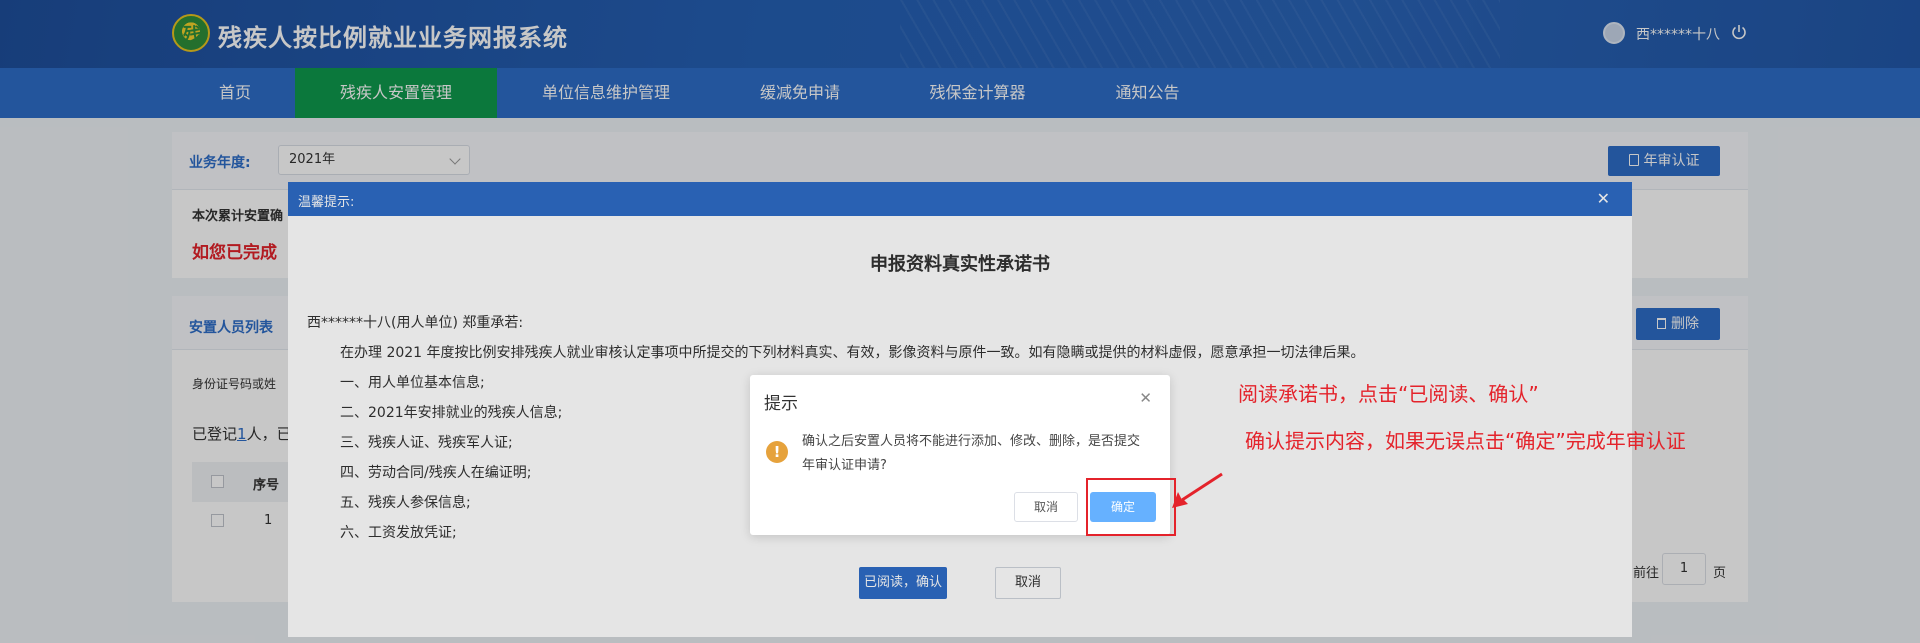 The image size is (1920, 643). Describe the element at coordinates (777, 452) in the screenshot. I see `warning-icon: !` at that location.